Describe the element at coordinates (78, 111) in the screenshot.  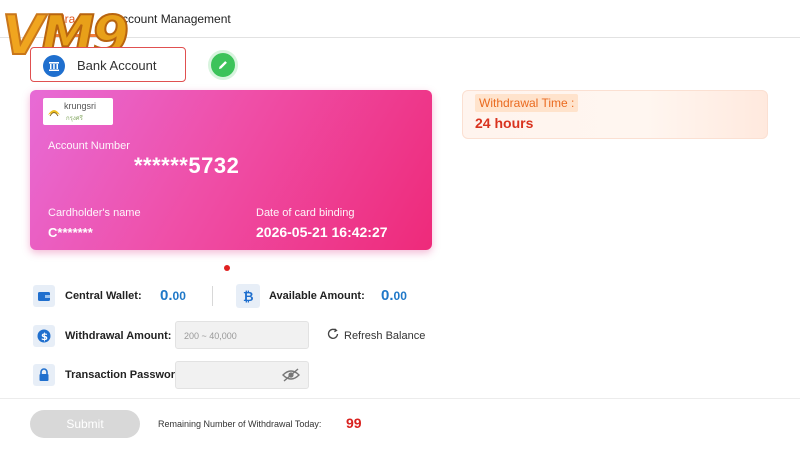
I see `bank-logo: krungsri กรุงศรี` at that location.